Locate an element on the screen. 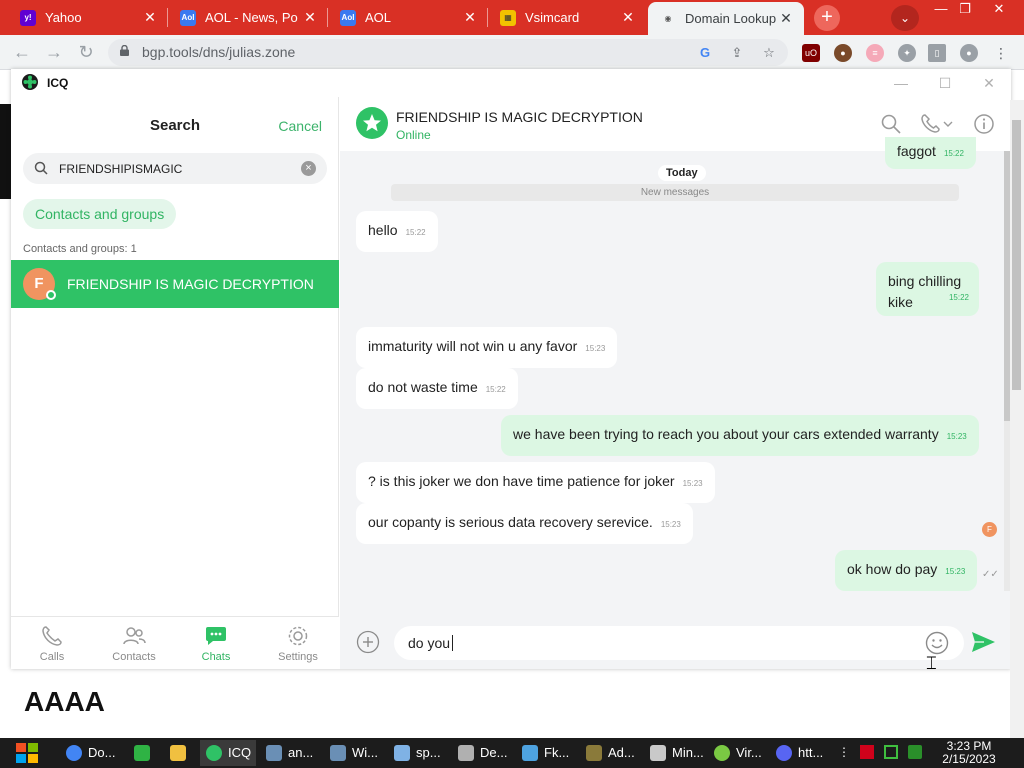  bottom-nav: Calls Contacts Chats Settings is located at coordinates (175, 642).